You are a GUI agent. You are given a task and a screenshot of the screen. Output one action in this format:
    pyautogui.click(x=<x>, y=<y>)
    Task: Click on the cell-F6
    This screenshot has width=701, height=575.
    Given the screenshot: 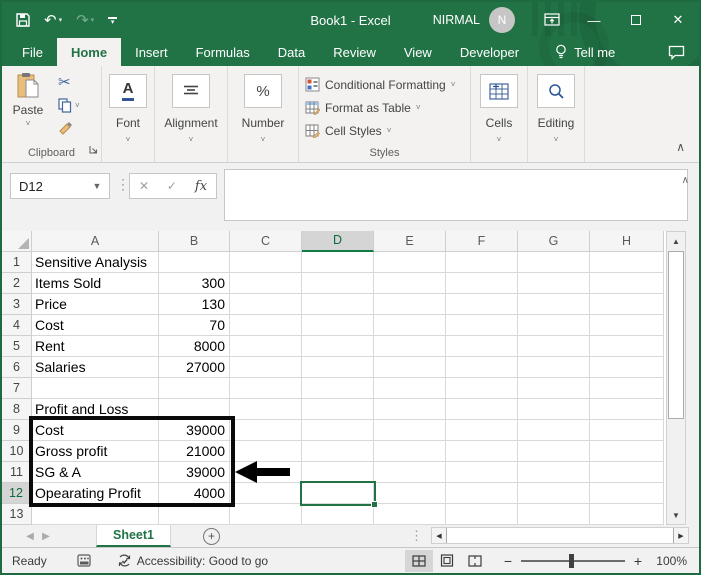 What is the action you would take?
    pyautogui.click(x=482, y=367)
    